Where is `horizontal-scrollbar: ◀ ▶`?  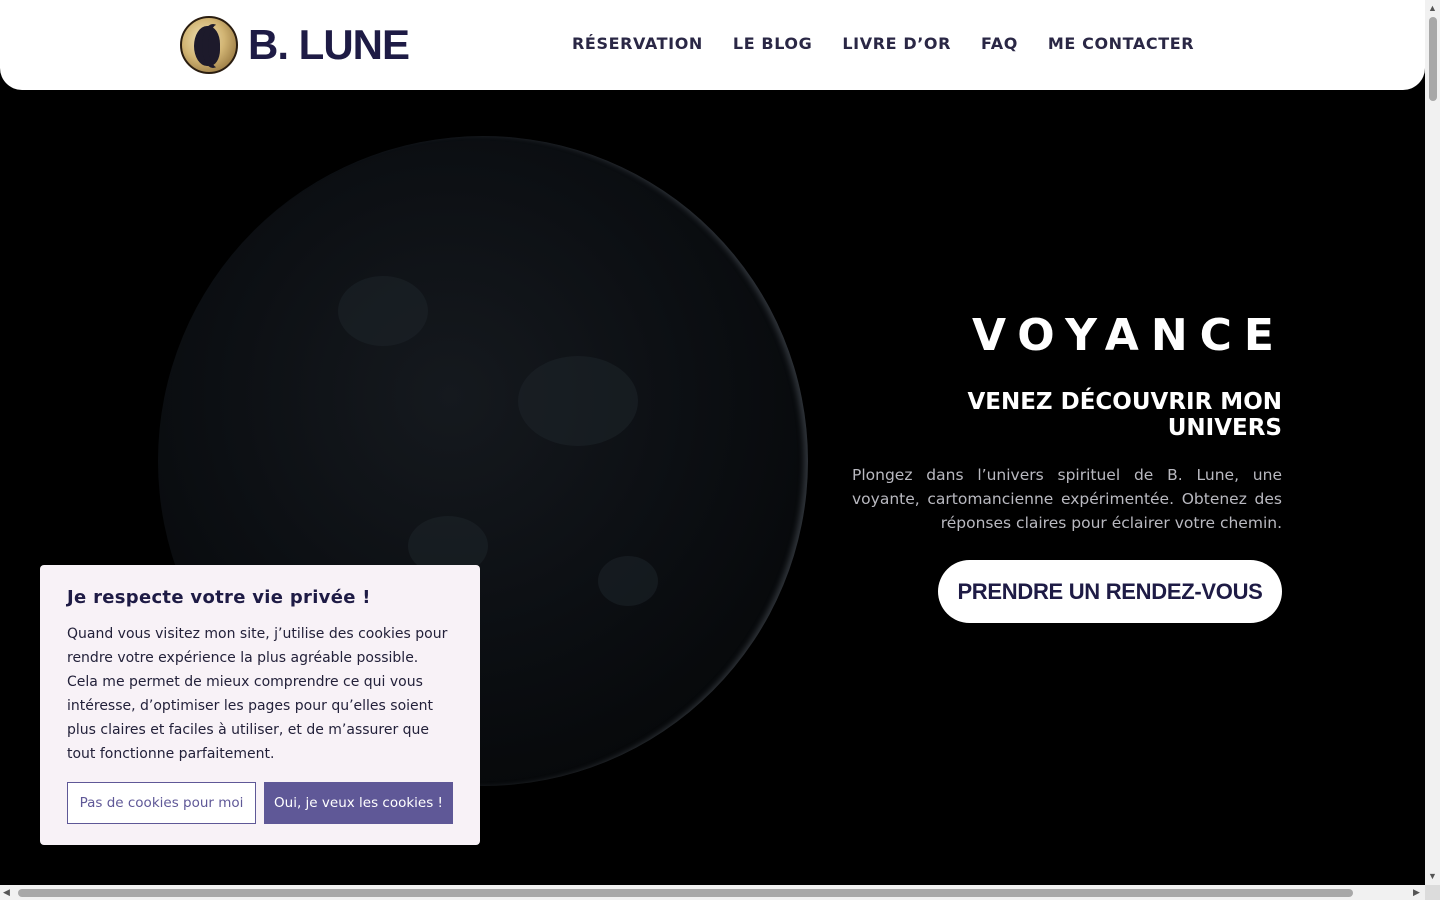
horizontal-scrollbar: ◀ ▶ is located at coordinates (712, 892).